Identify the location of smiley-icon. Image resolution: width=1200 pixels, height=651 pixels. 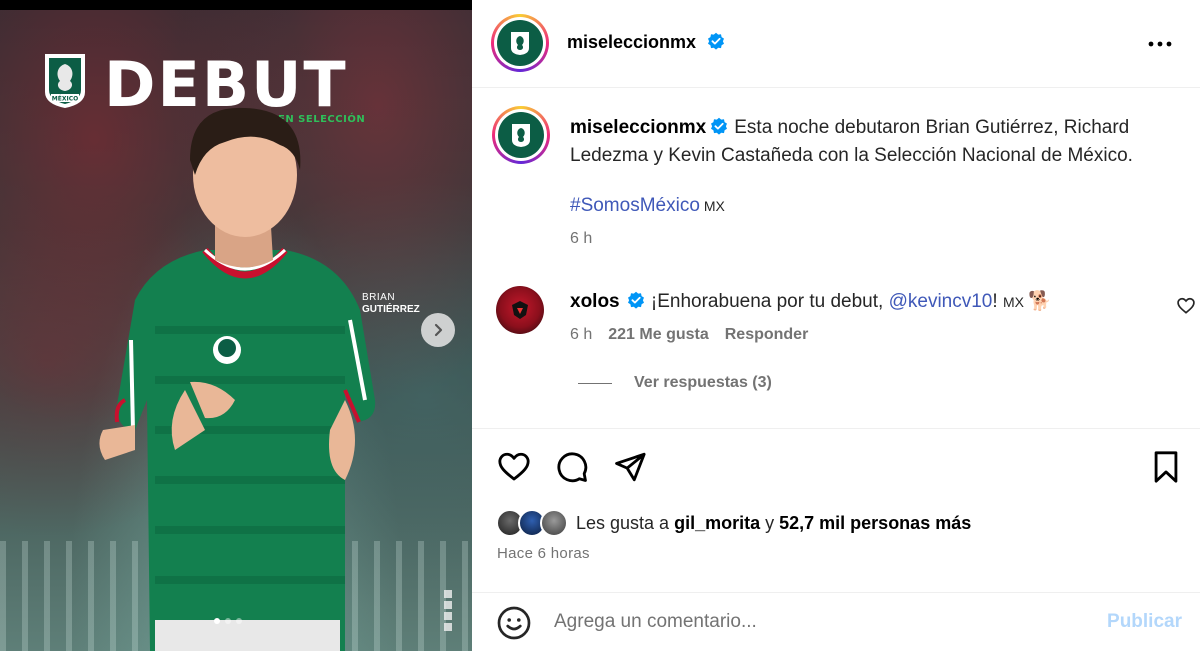
(514, 623).